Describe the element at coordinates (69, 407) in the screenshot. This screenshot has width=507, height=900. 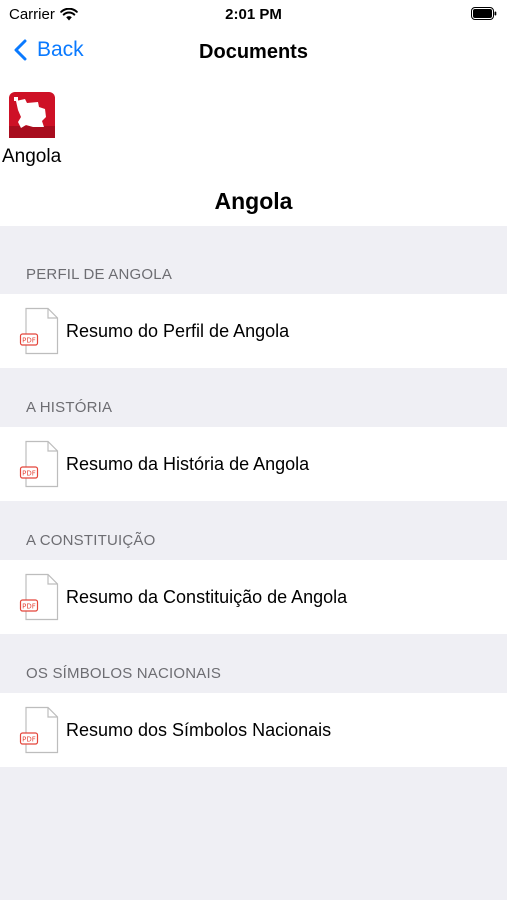
I see `section-header-historia: A HISTÓRIA` at that location.